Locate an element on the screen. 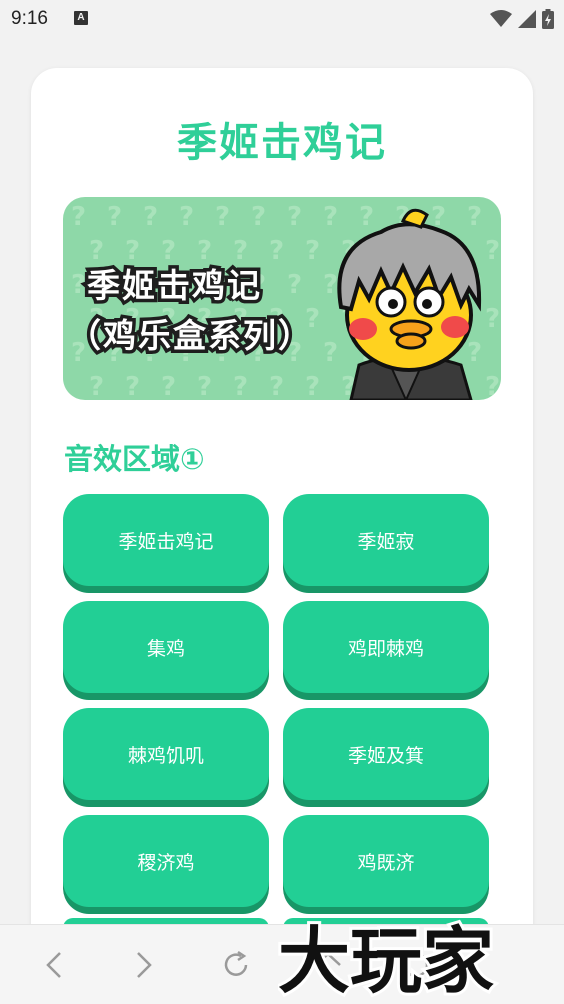  battery-charging-icon is located at coordinates (548, 19).